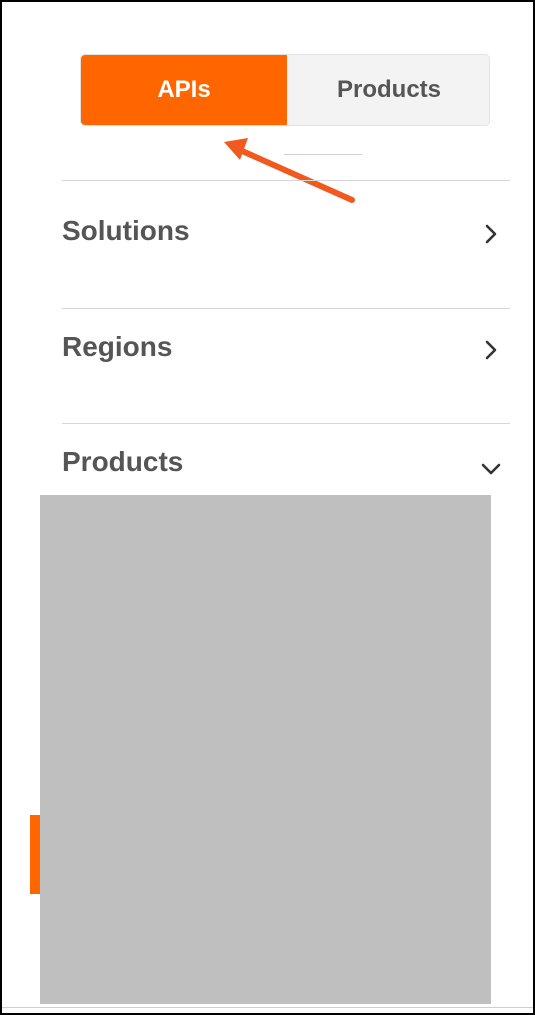  I want to click on decorative-divider, so click(323, 154).